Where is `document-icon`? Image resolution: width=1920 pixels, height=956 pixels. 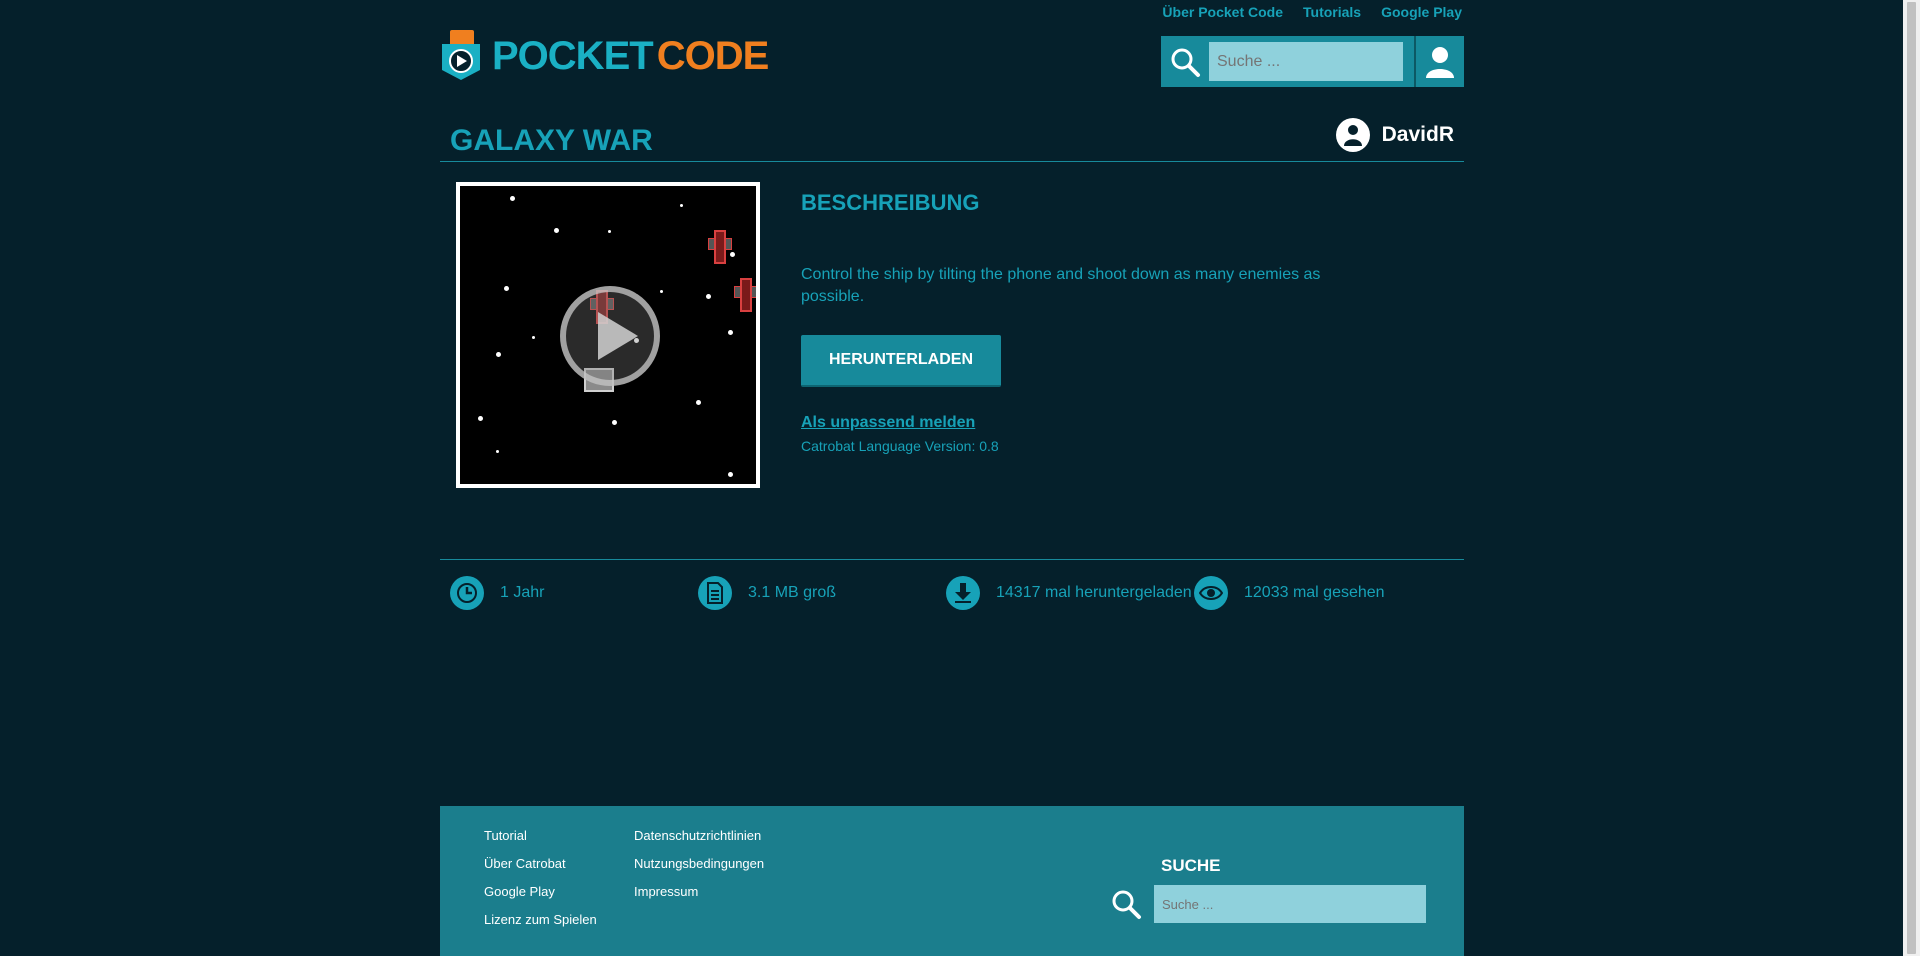
document-icon is located at coordinates (715, 593).